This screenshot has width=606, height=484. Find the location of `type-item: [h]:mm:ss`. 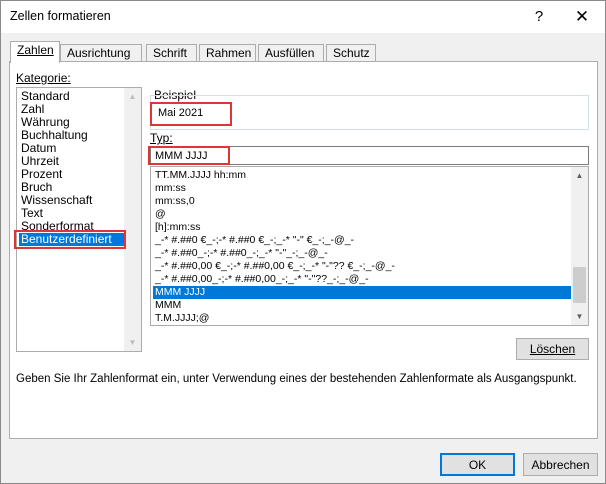

type-item: [h]:mm:ss is located at coordinates (177, 227).